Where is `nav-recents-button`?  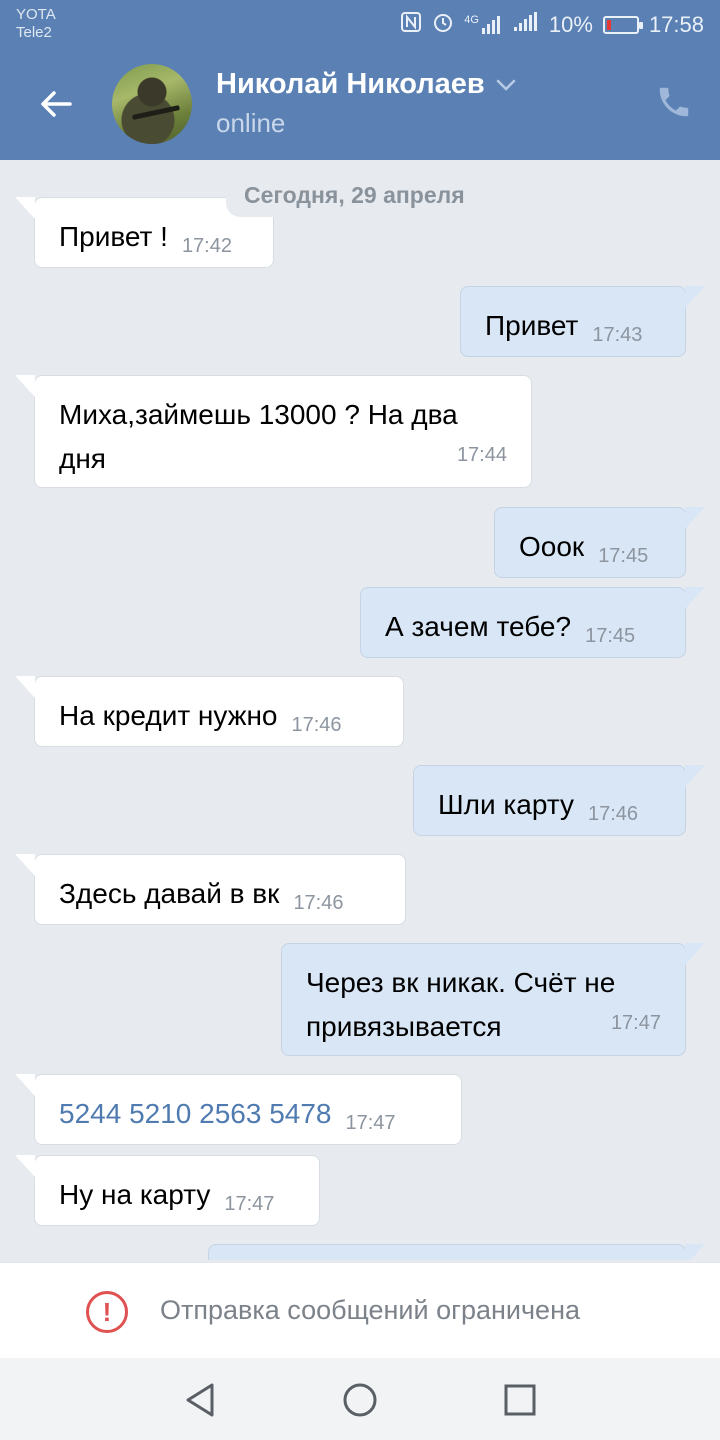 nav-recents-button is located at coordinates (520, 1400).